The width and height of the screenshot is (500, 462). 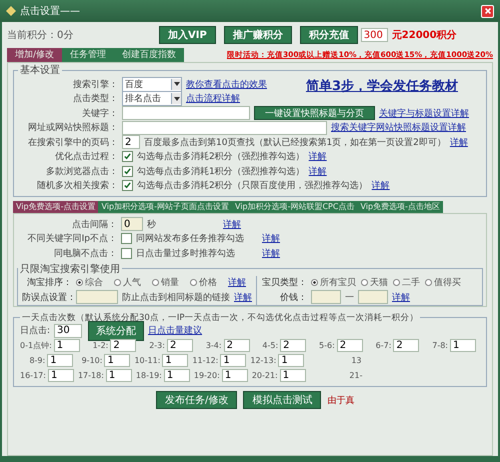 I want to click on checkbox-note: 勾选每点击多消耗2积分（强烈推荐勾选）, so click(x=221, y=157).